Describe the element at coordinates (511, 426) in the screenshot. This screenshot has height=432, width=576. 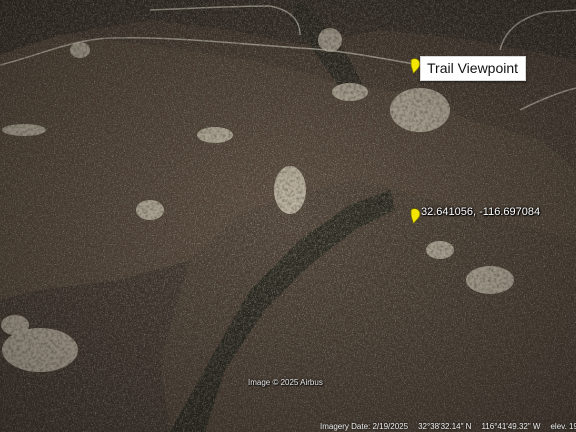
I see `longitude-readout: 116°41'49.32" W` at that location.